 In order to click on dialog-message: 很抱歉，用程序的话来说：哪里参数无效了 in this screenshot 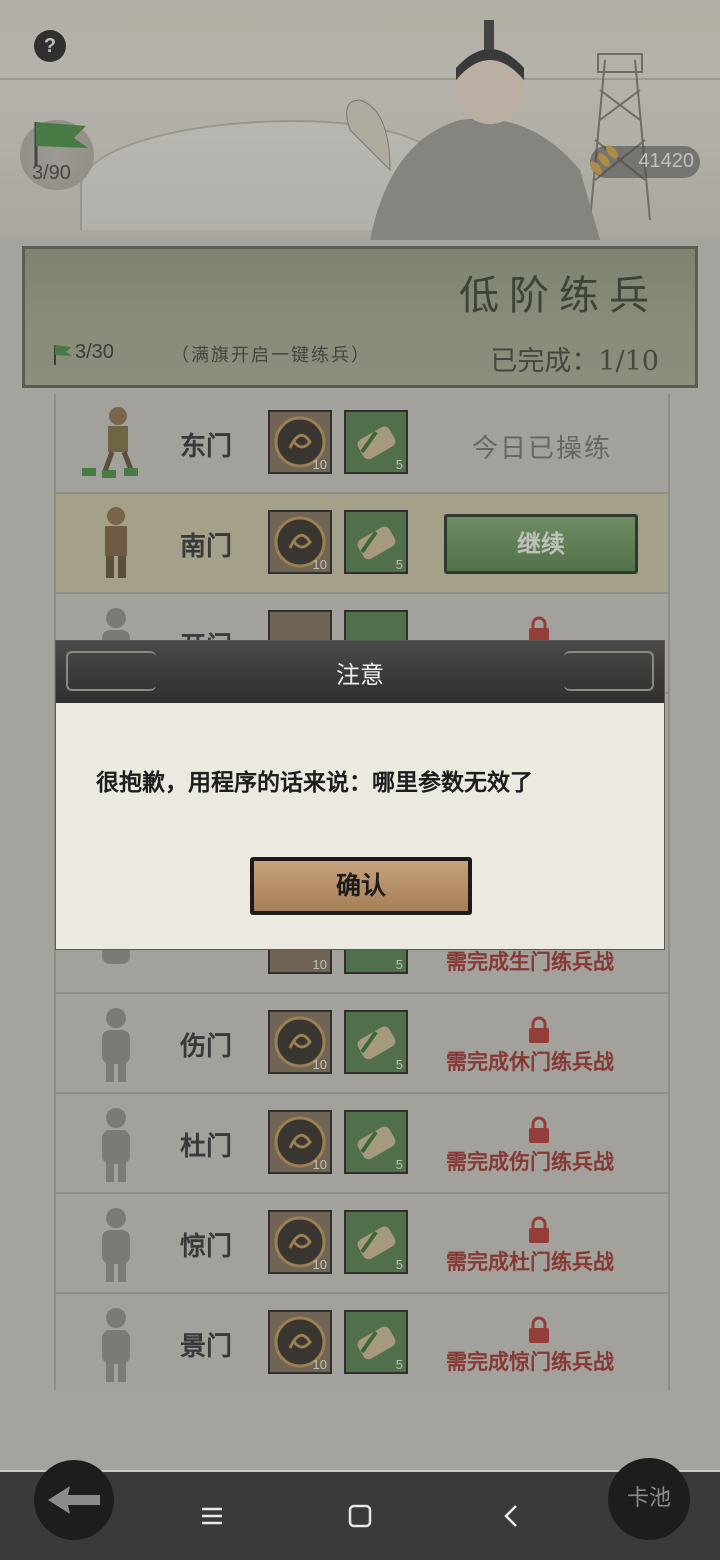, I will do `click(314, 782)`.